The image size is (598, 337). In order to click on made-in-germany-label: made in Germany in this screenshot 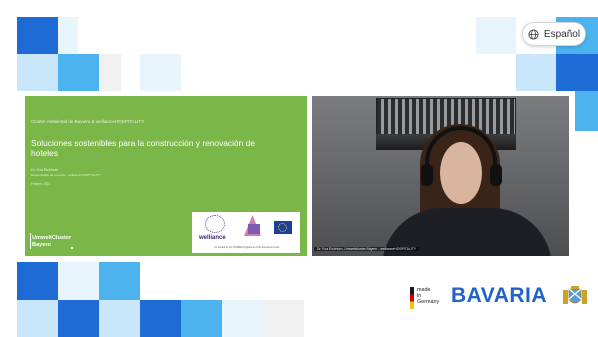, I will do `click(428, 296)`.